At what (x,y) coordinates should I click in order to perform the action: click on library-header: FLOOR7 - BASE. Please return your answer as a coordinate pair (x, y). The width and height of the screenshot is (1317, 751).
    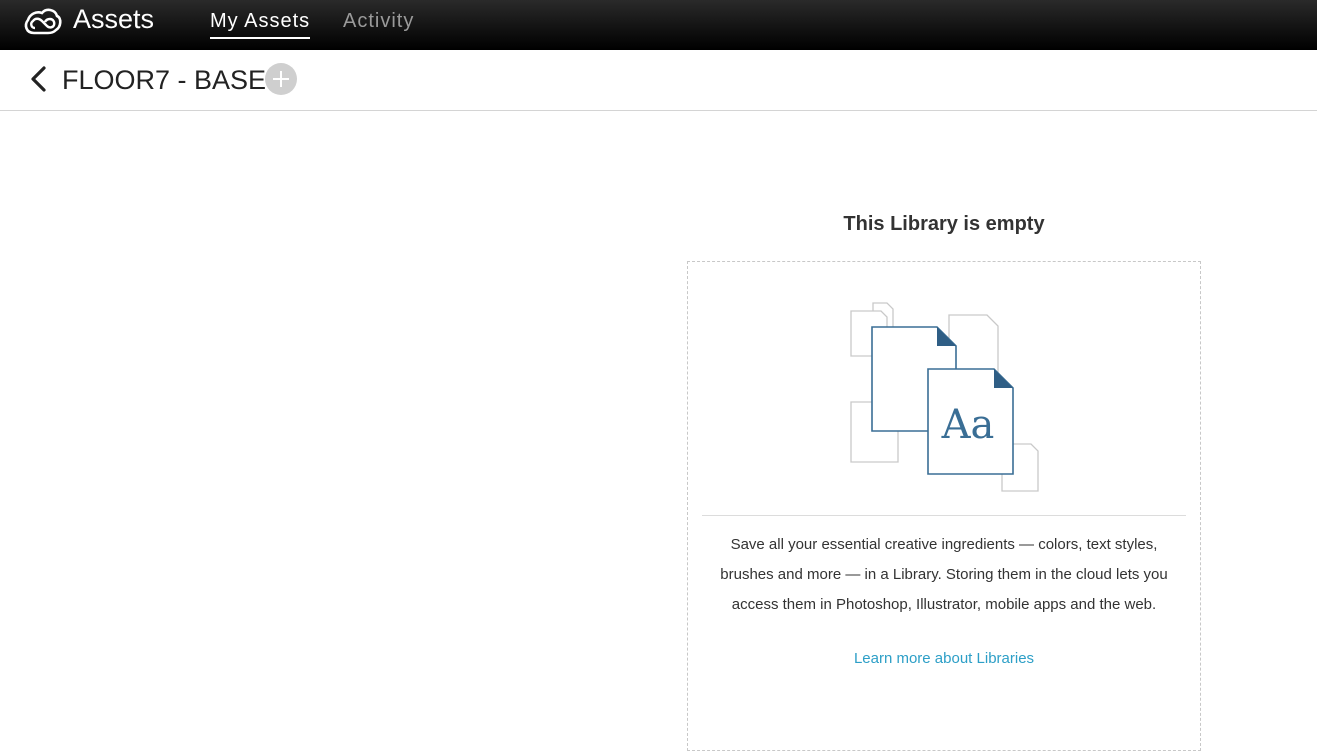
    Looking at the image, I should click on (658, 80).